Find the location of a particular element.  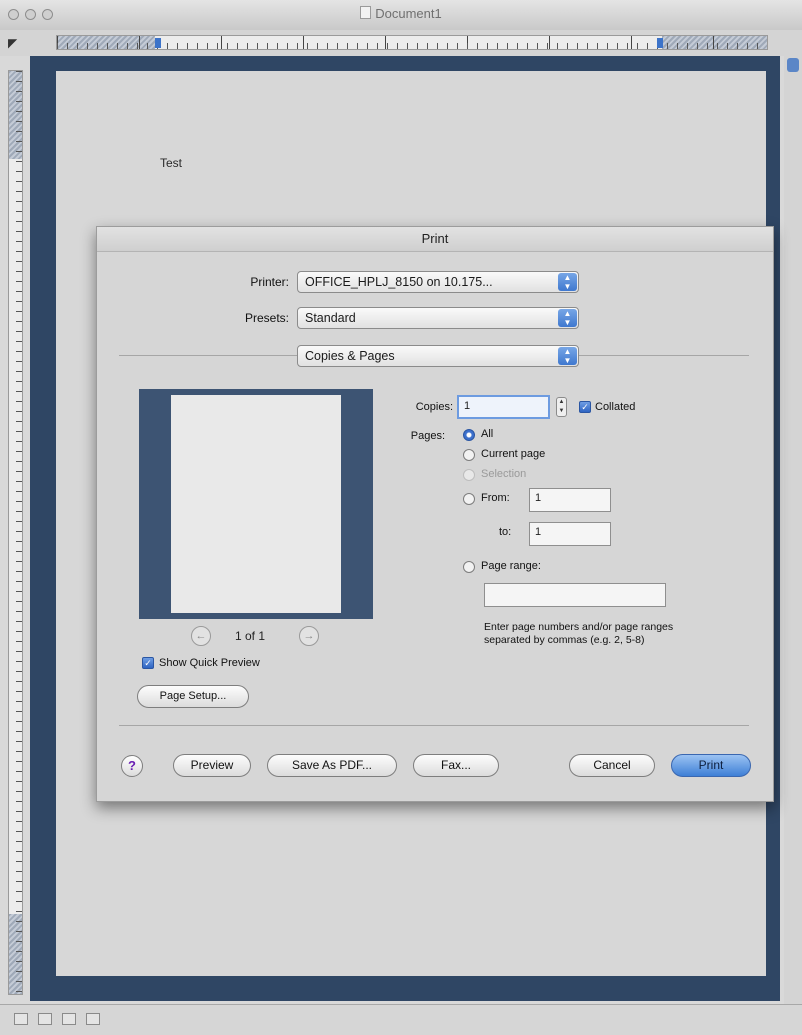

pages-selection-label: Selection is located at coordinates (504, 474).